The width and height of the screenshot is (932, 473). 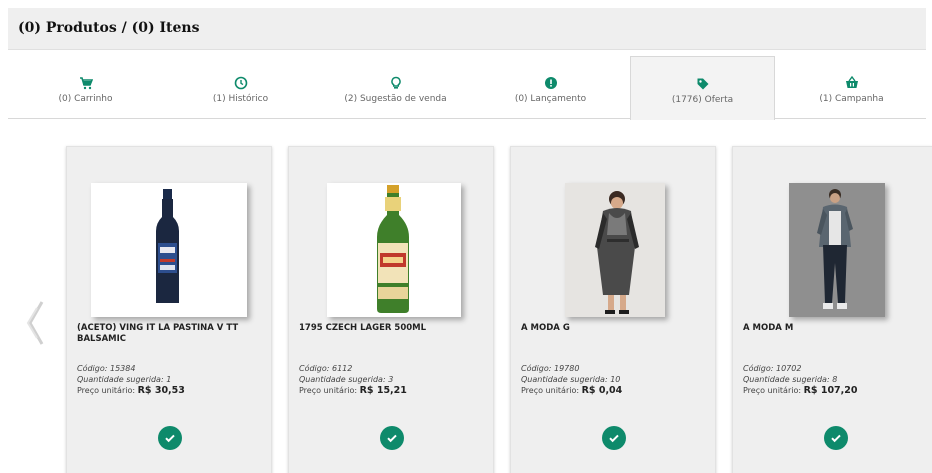 I want to click on product-name: A MODA M, so click(x=768, y=328).